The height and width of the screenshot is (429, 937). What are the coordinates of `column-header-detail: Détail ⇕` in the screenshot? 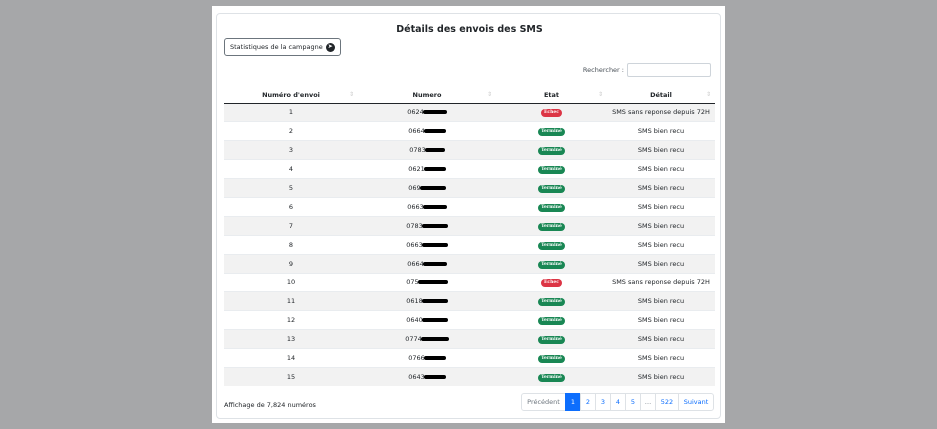 It's located at (661, 96).